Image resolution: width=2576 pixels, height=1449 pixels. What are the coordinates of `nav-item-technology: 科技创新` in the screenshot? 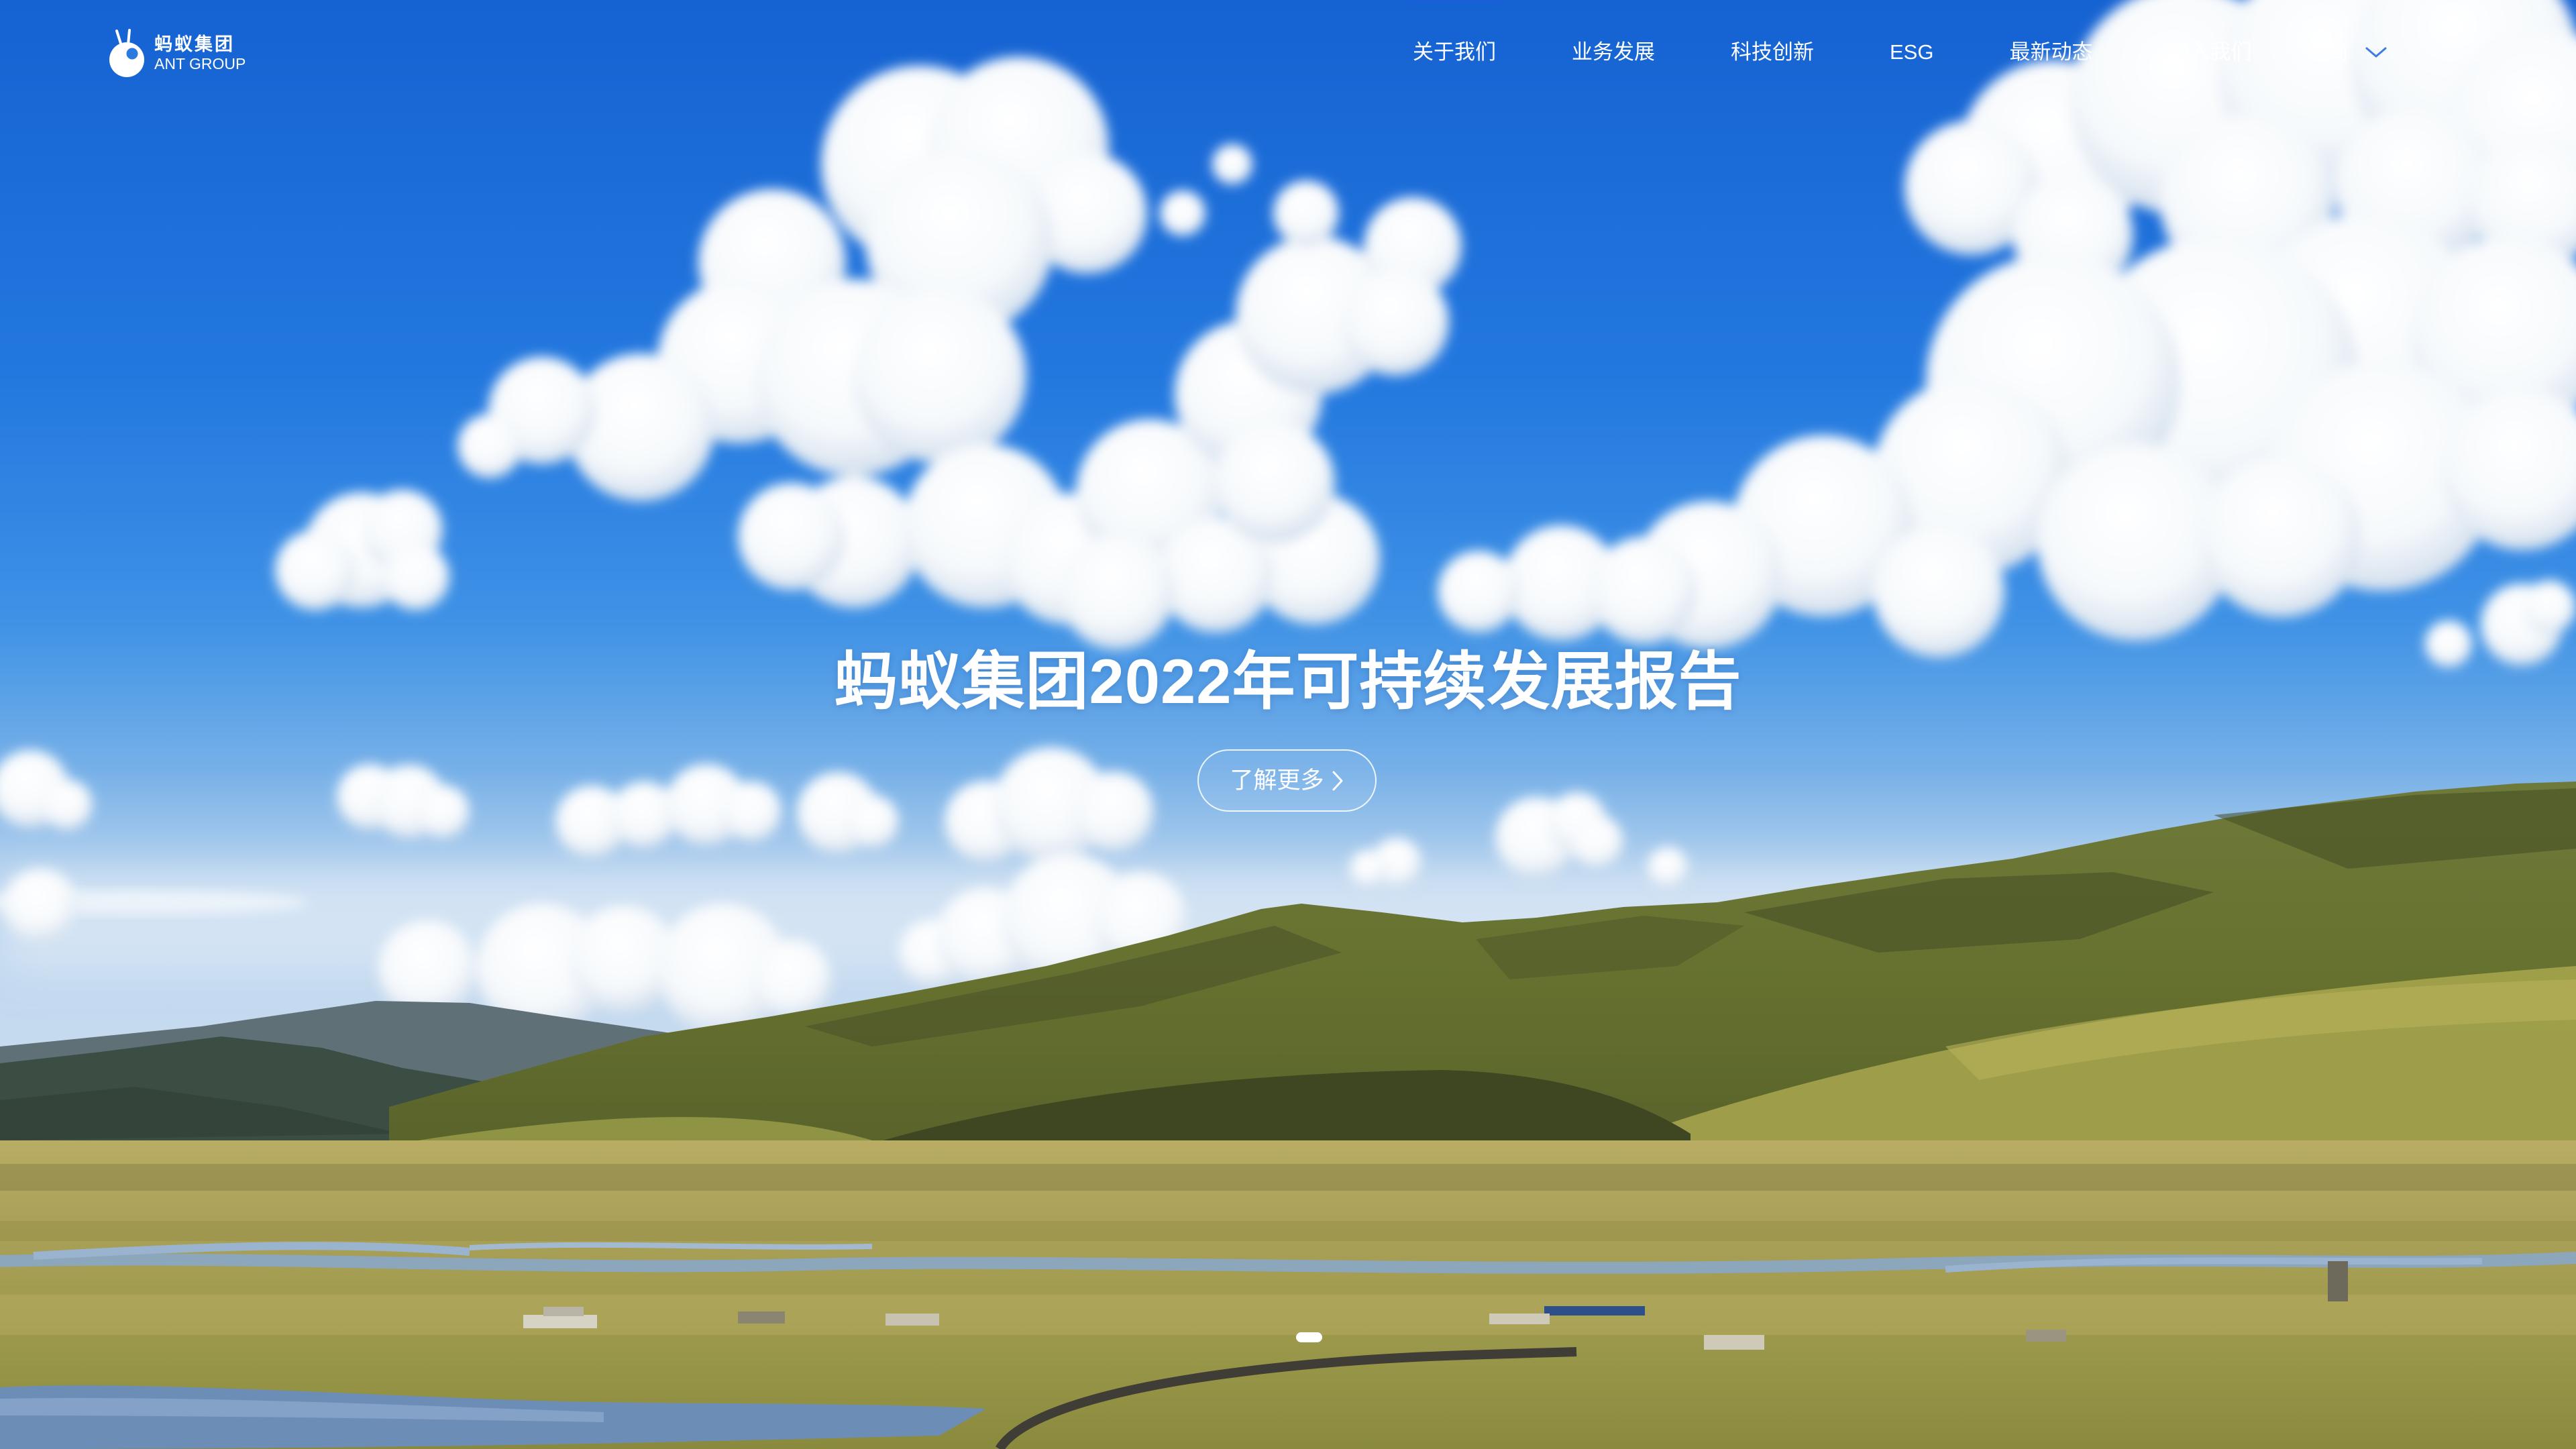 It's located at (1772, 52).